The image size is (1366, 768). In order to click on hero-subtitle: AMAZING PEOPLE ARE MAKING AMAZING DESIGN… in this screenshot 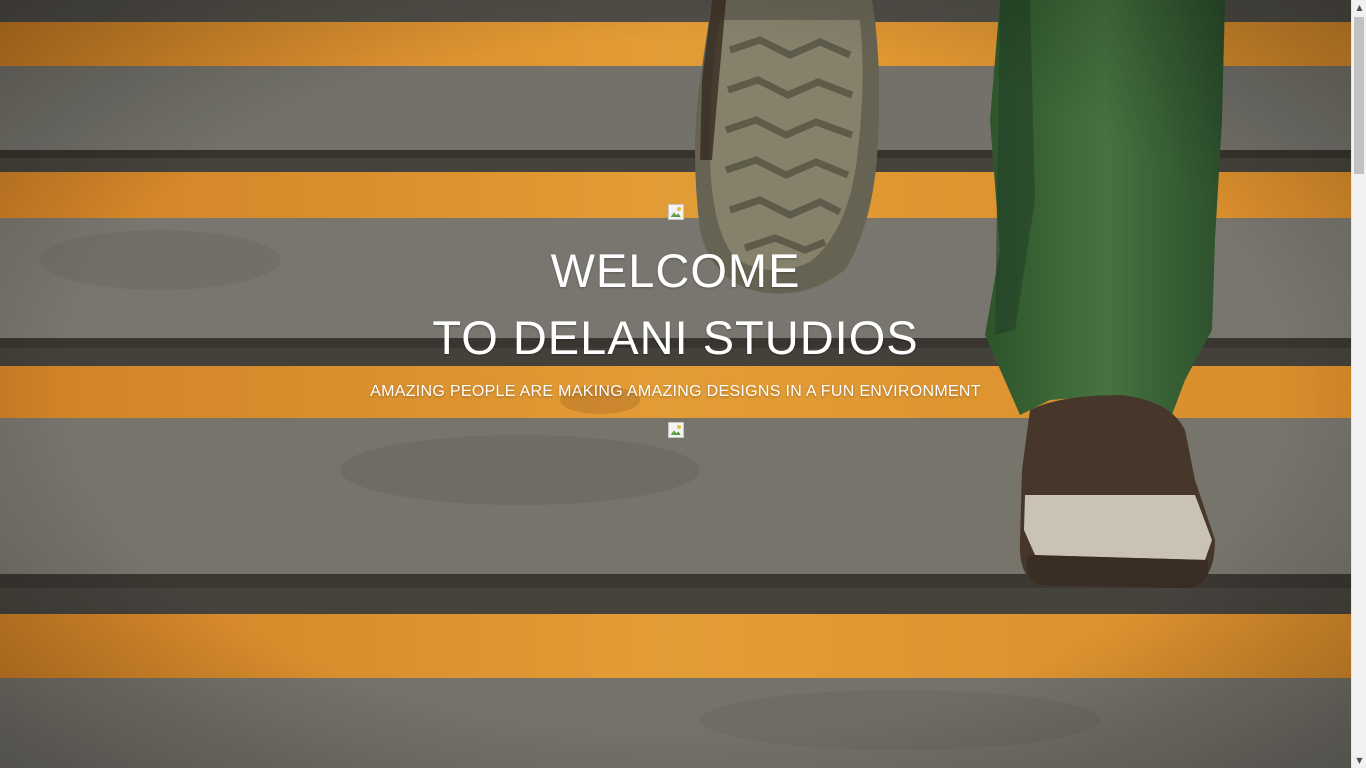, I will do `click(675, 391)`.